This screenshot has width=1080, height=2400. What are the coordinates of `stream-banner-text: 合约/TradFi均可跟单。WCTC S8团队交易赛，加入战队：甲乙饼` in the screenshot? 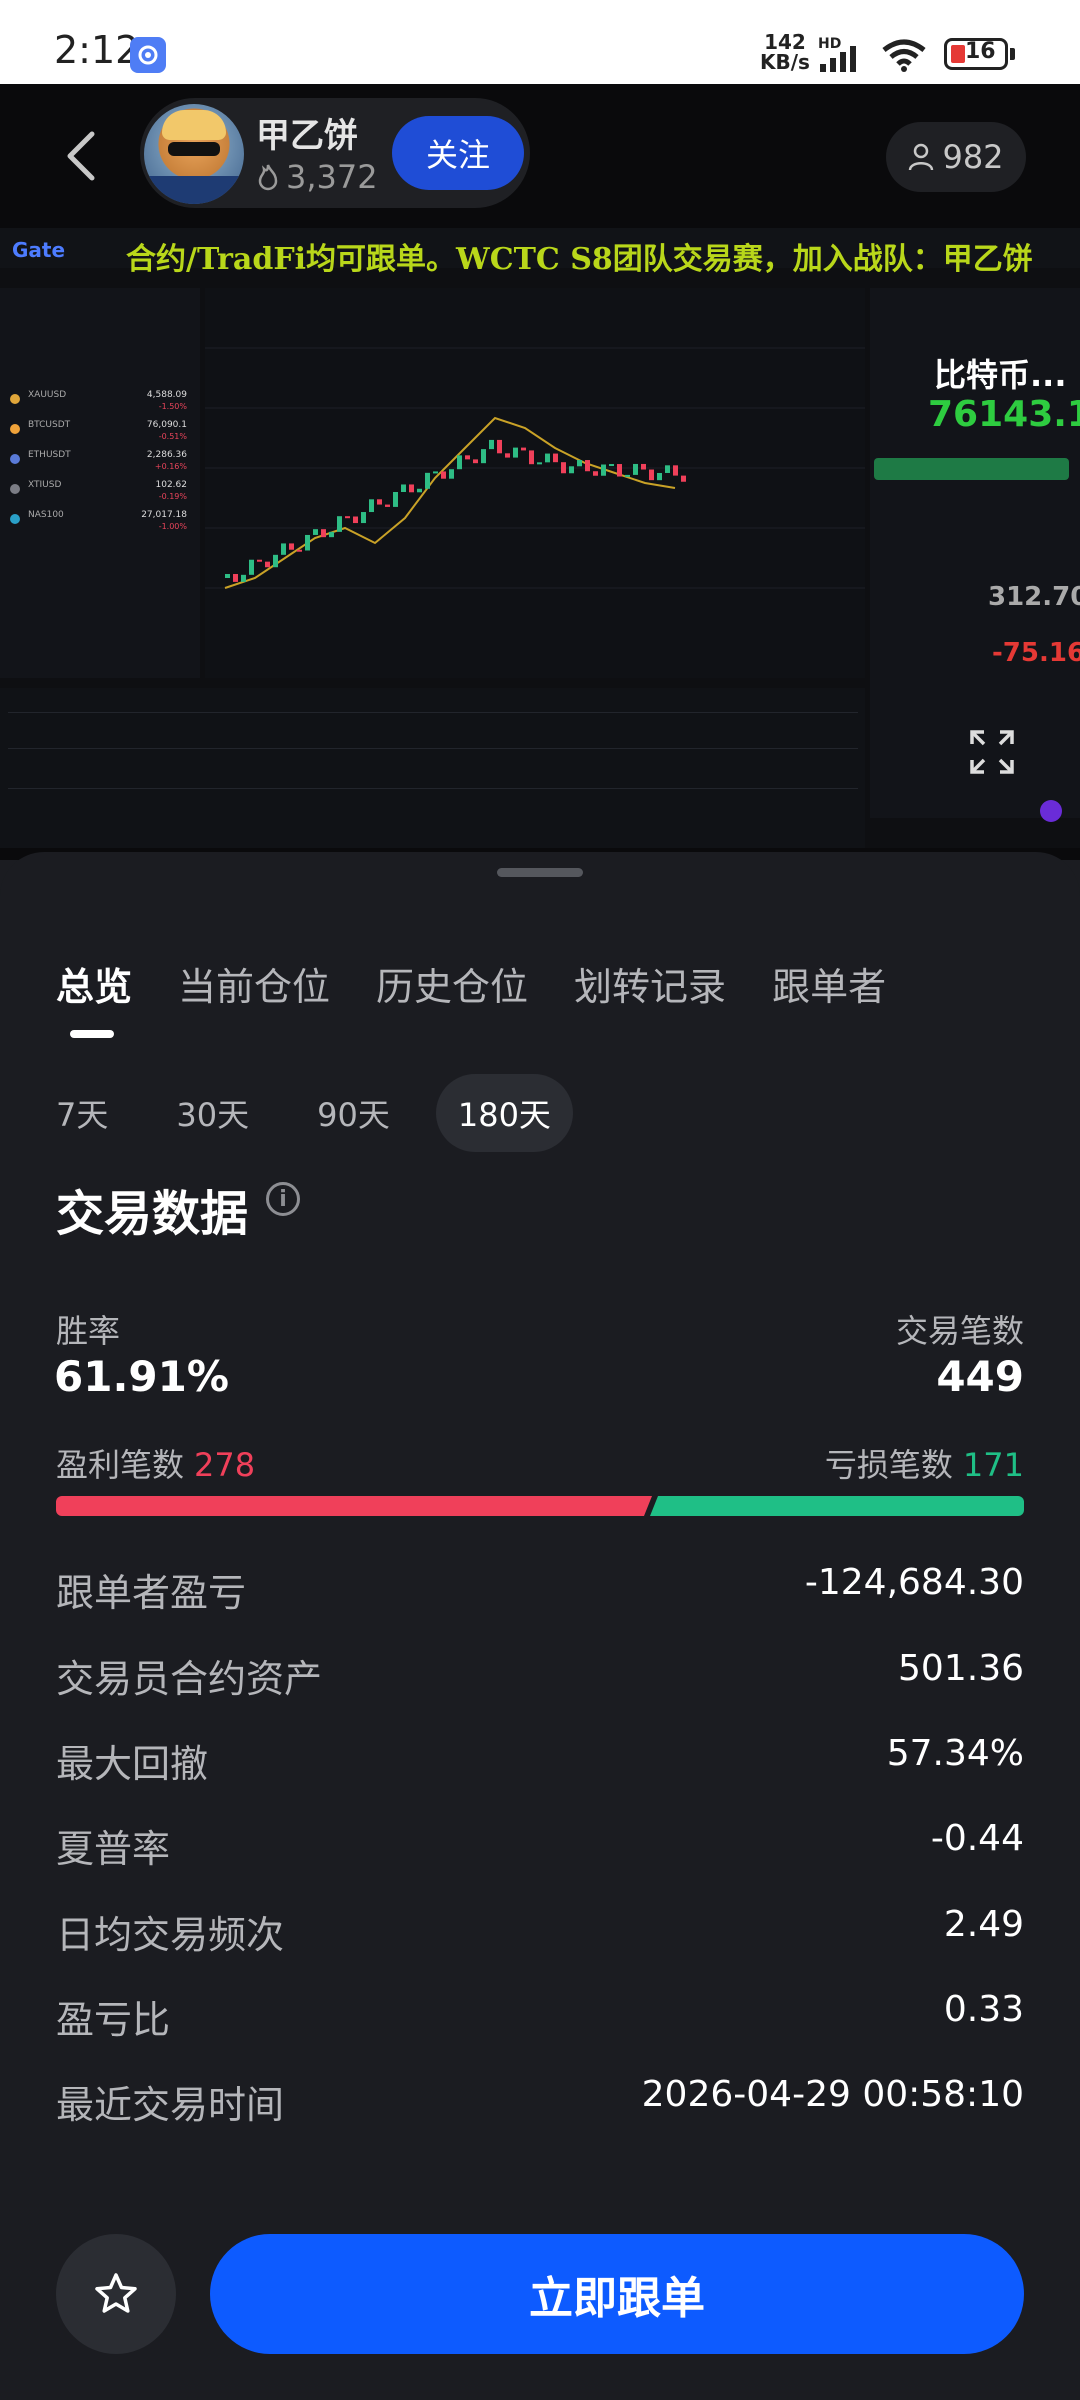 It's located at (579, 259).